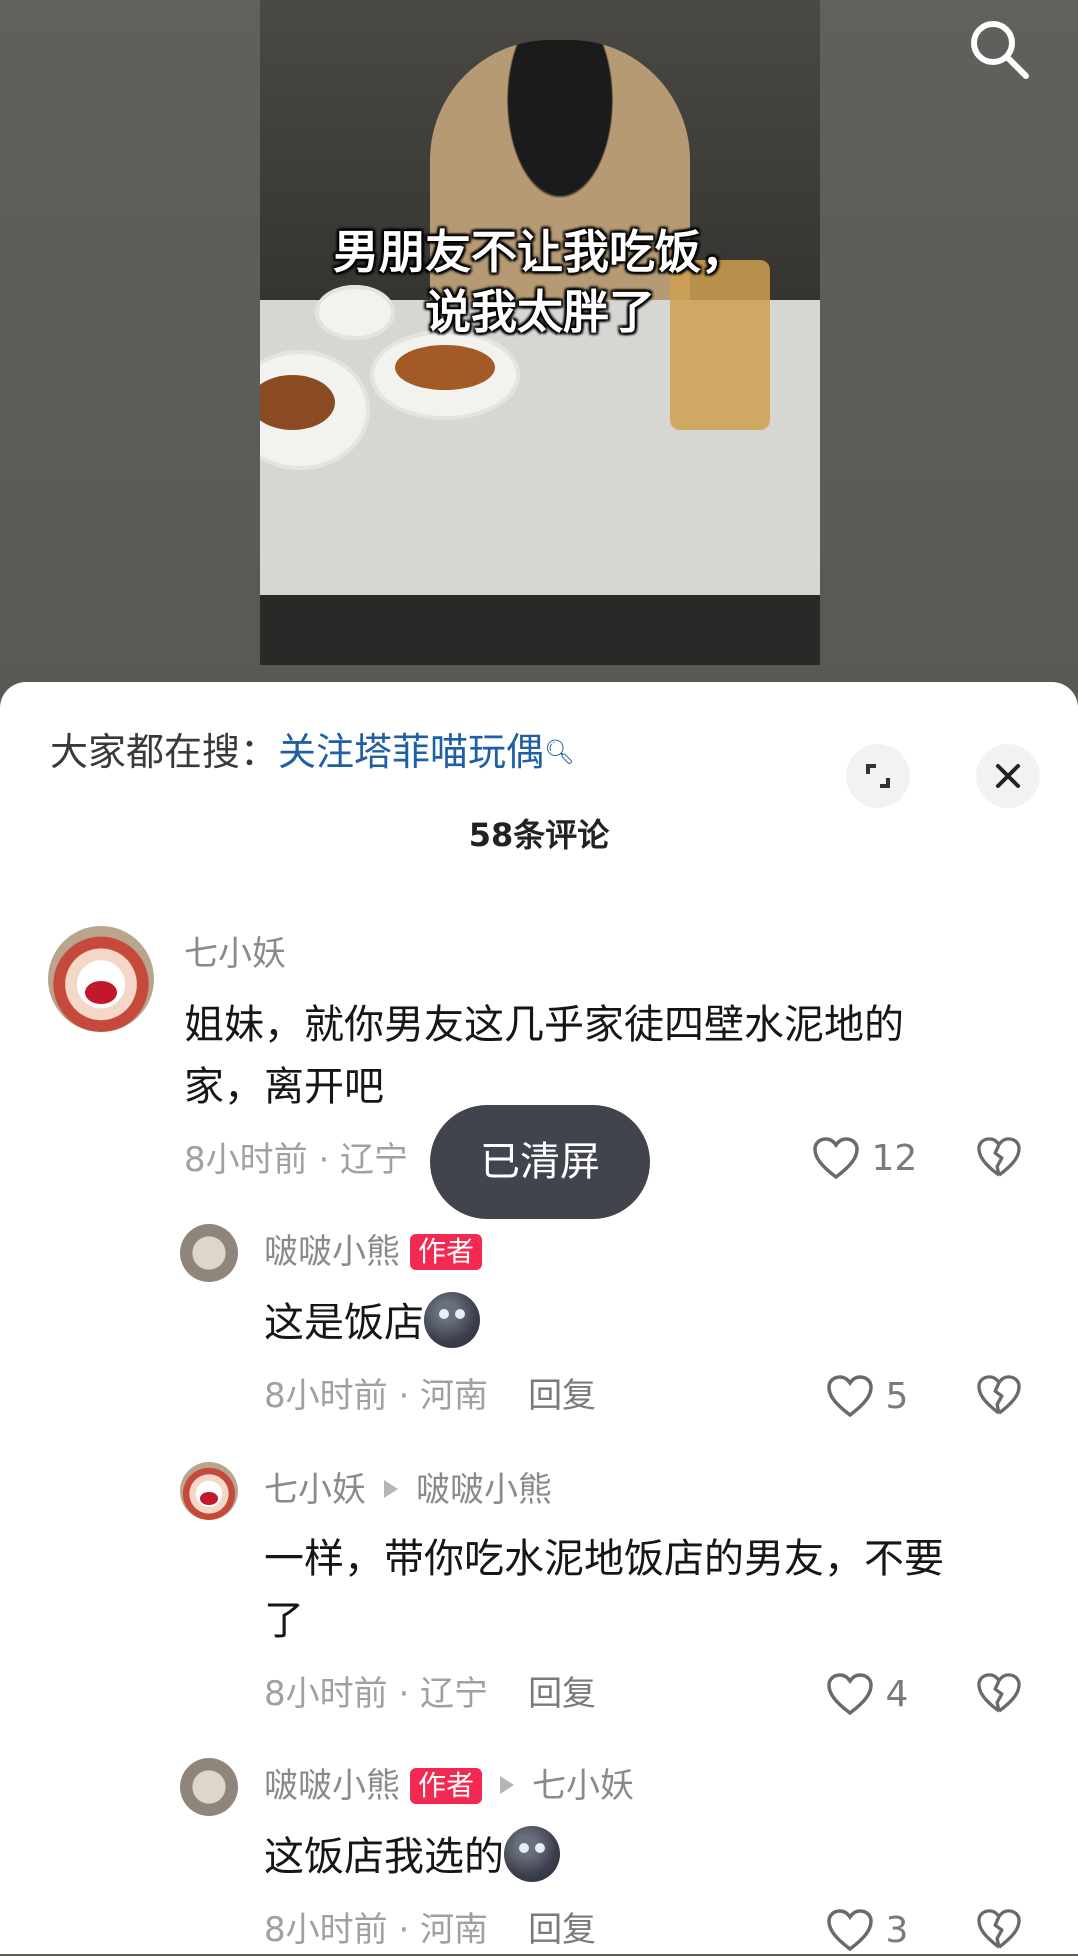  What do you see at coordinates (894, 1158) in the screenshot?
I see `like-count: 12` at bounding box center [894, 1158].